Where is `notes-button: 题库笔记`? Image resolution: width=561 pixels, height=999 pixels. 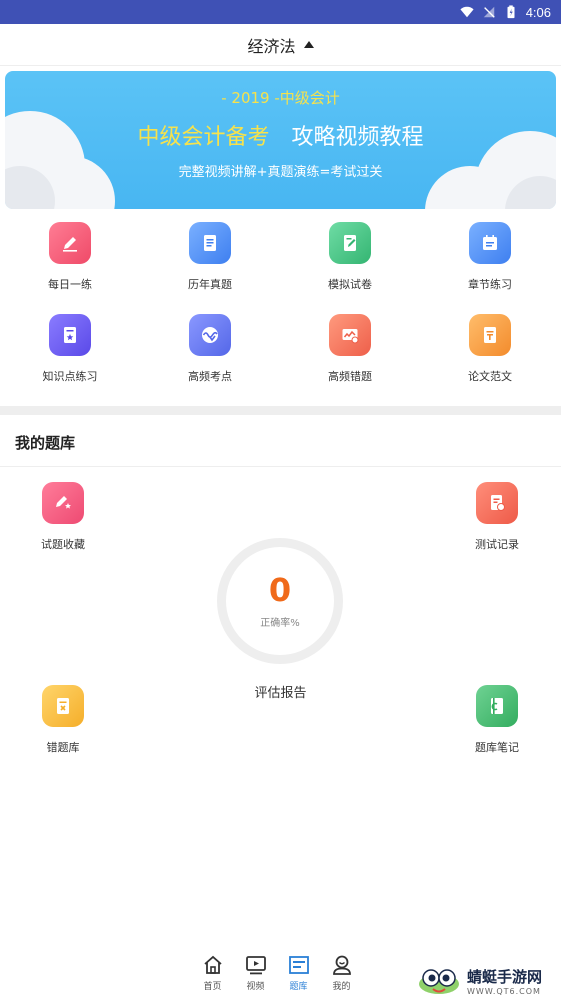
notes-button: 题库笔记 is located at coordinates (497, 720).